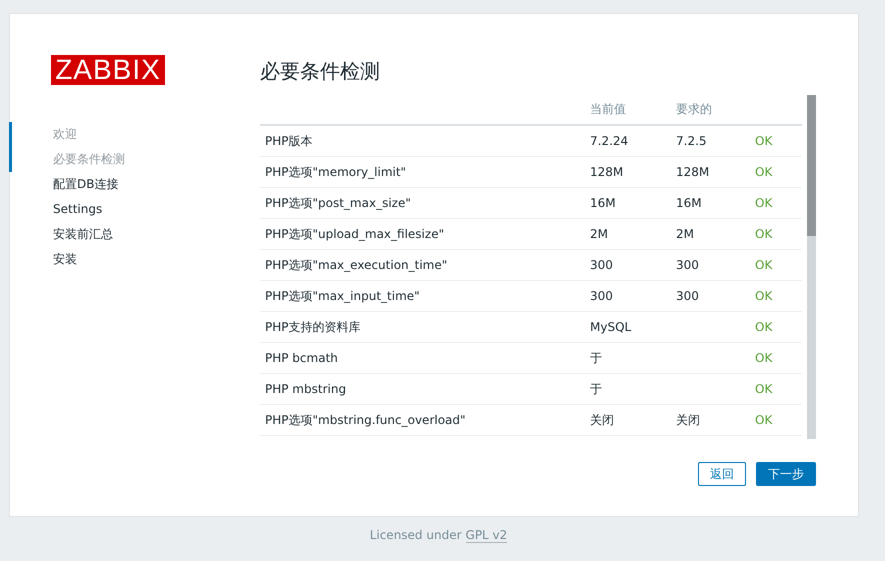 The height and width of the screenshot is (561, 885). I want to click on back-button: 返回, so click(722, 474).